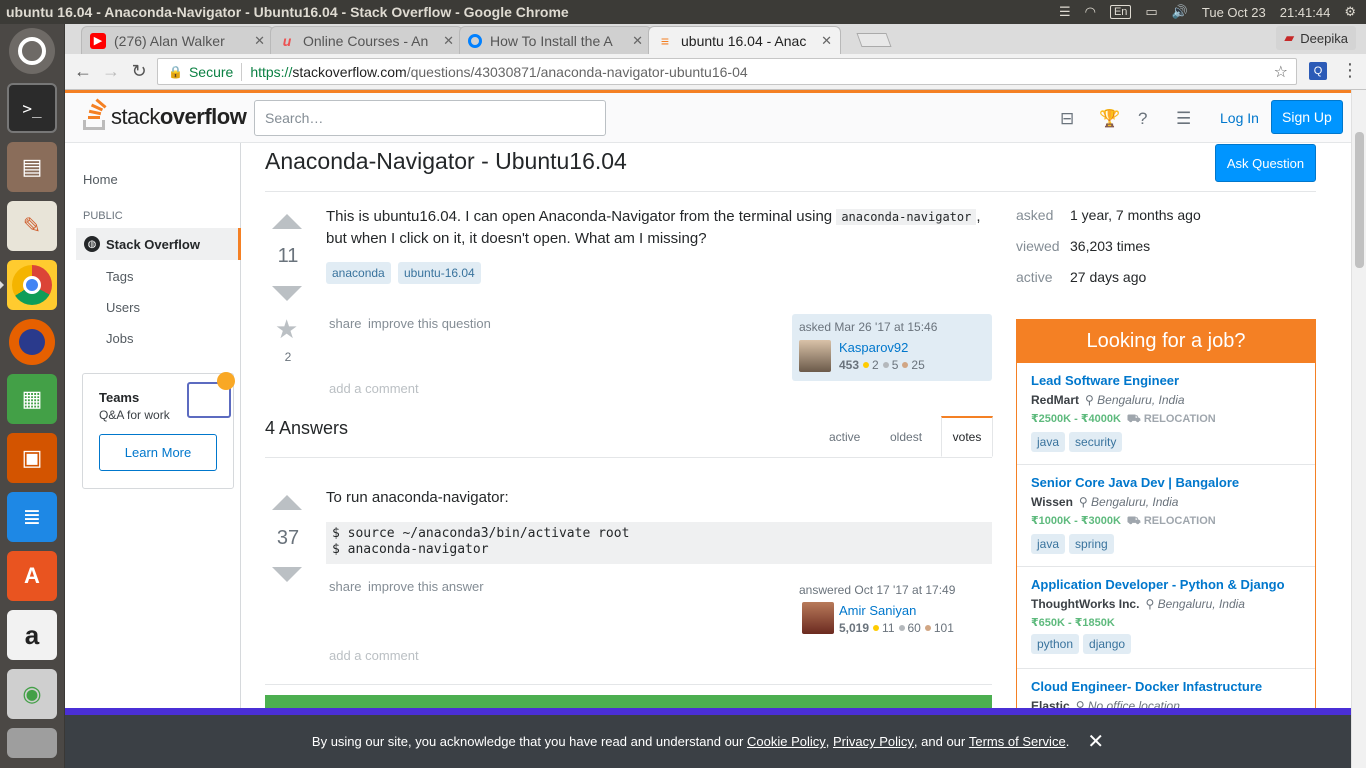  Describe the element at coordinates (111, 71) in the screenshot. I see `forward-arrow-icon: →` at that location.